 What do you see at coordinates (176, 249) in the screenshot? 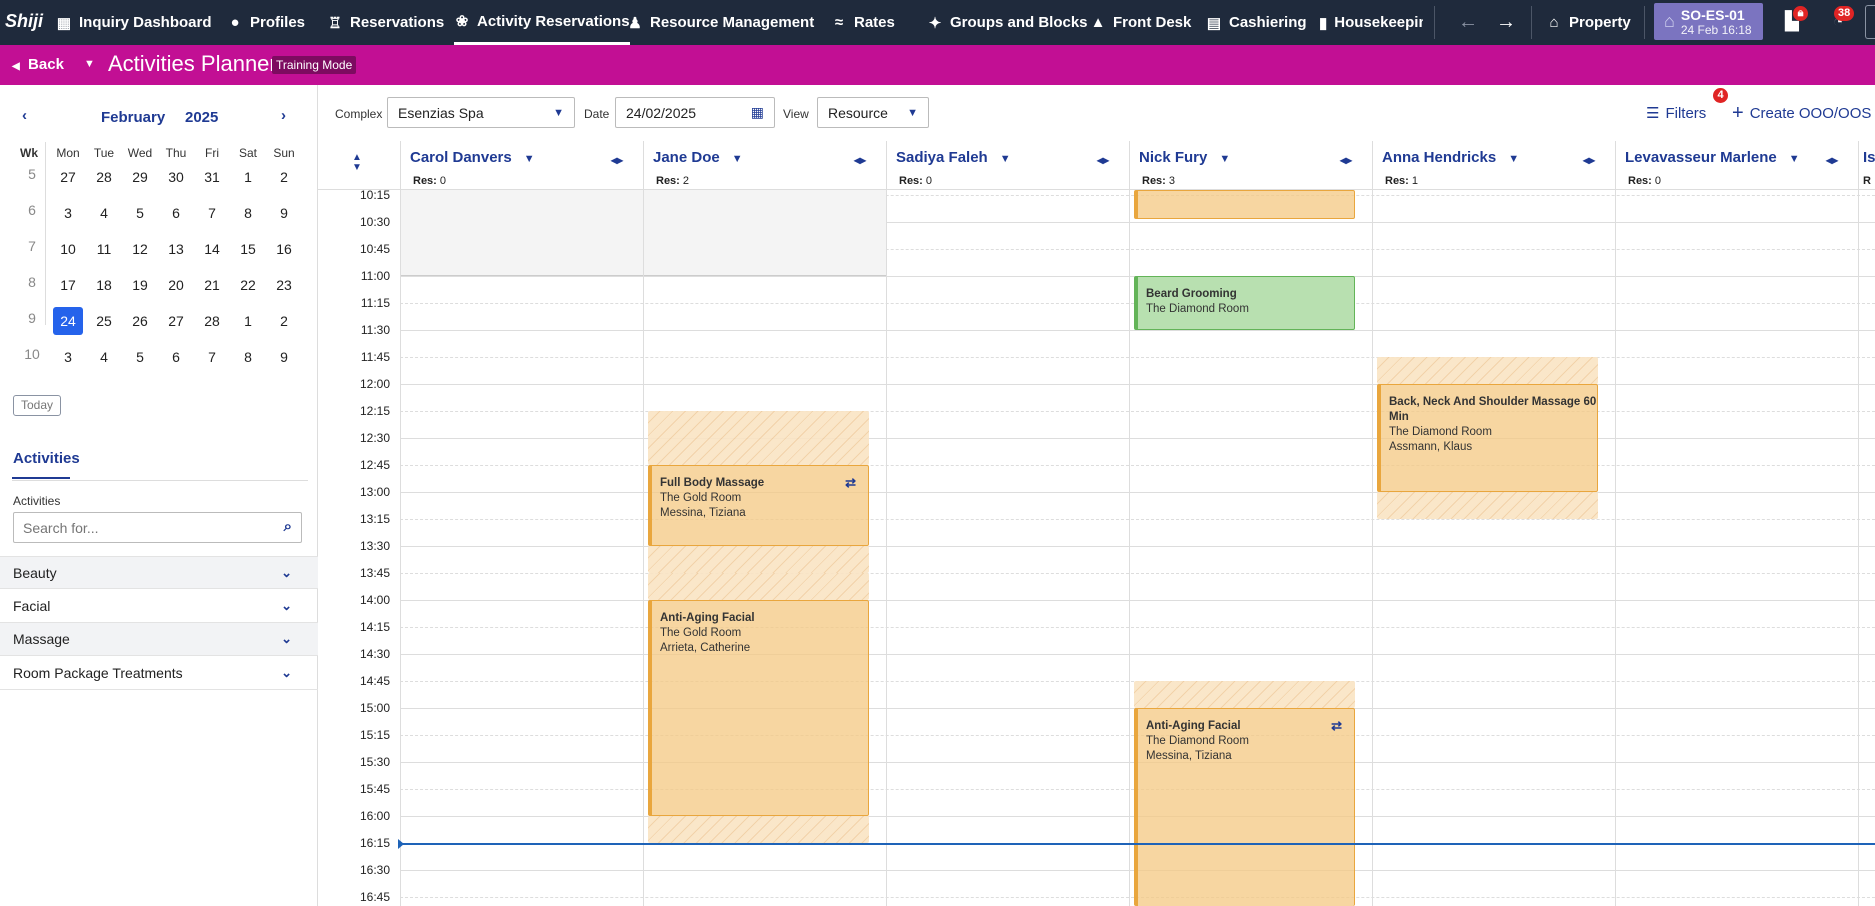
I see `calendar-day: 13` at bounding box center [176, 249].